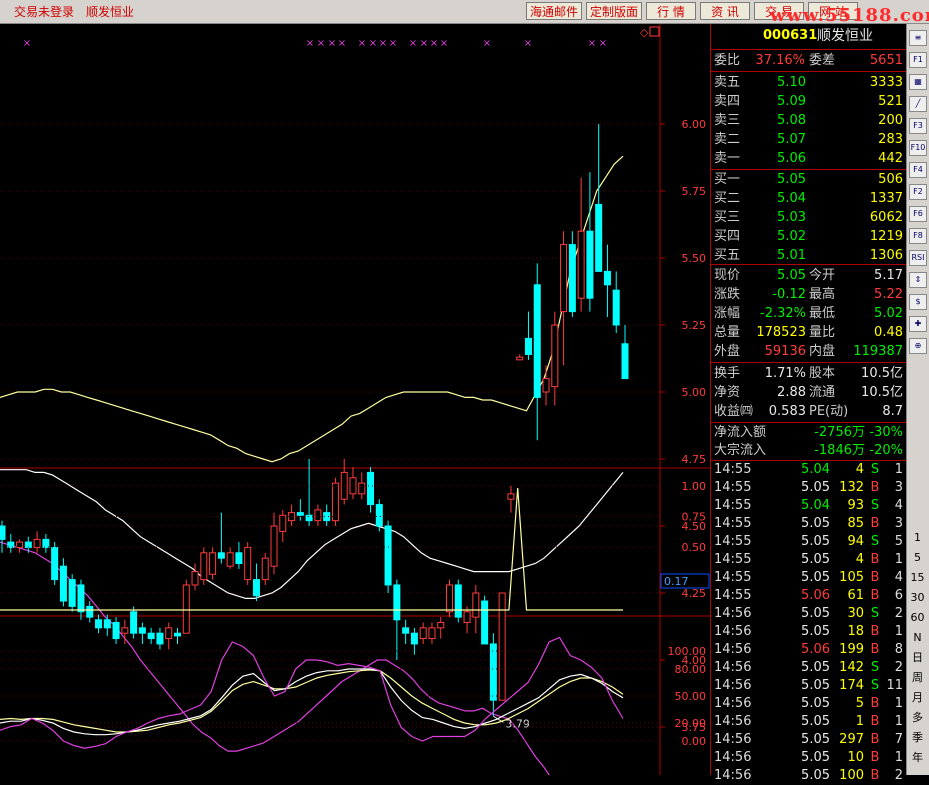 The height and width of the screenshot is (785, 929). Describe the element at coordinates (918, 258) in the screenshot. I see `rsi-icon: RSI` at that location.